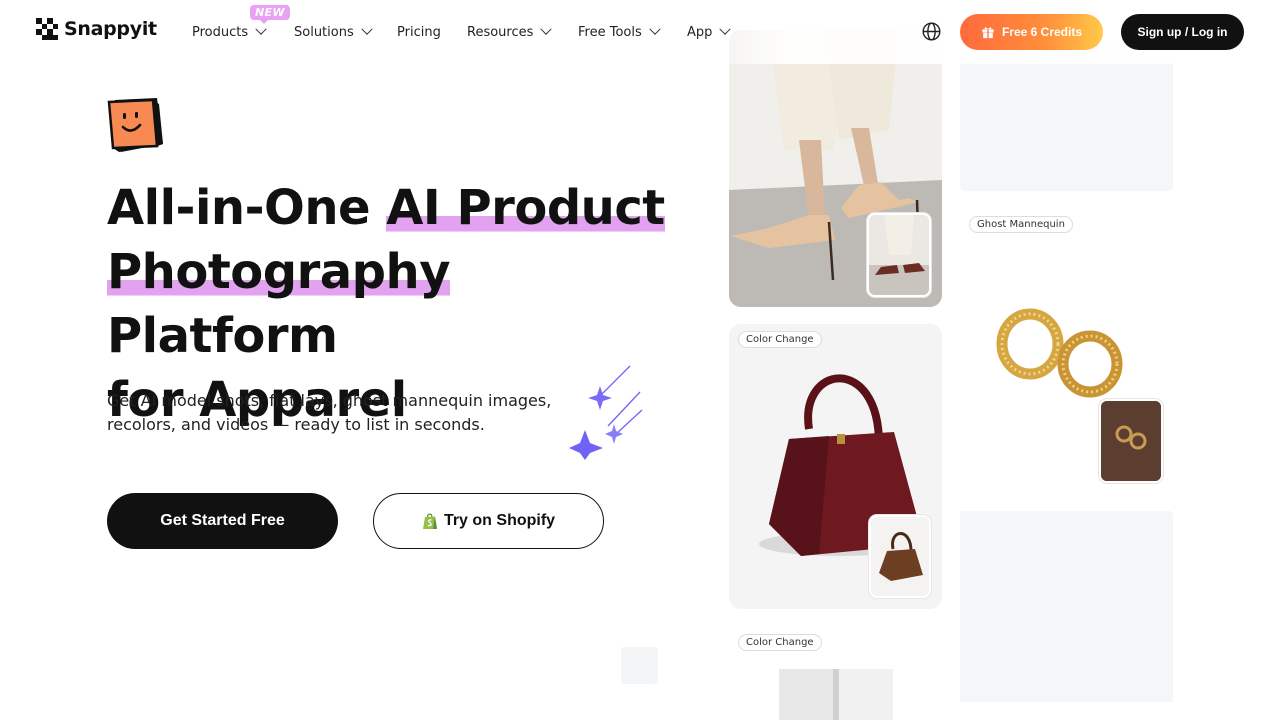  Describe the element at coordinates (1021, 224) in the screenshot. I see `card-tag: Ghost Mannequin` at that location.